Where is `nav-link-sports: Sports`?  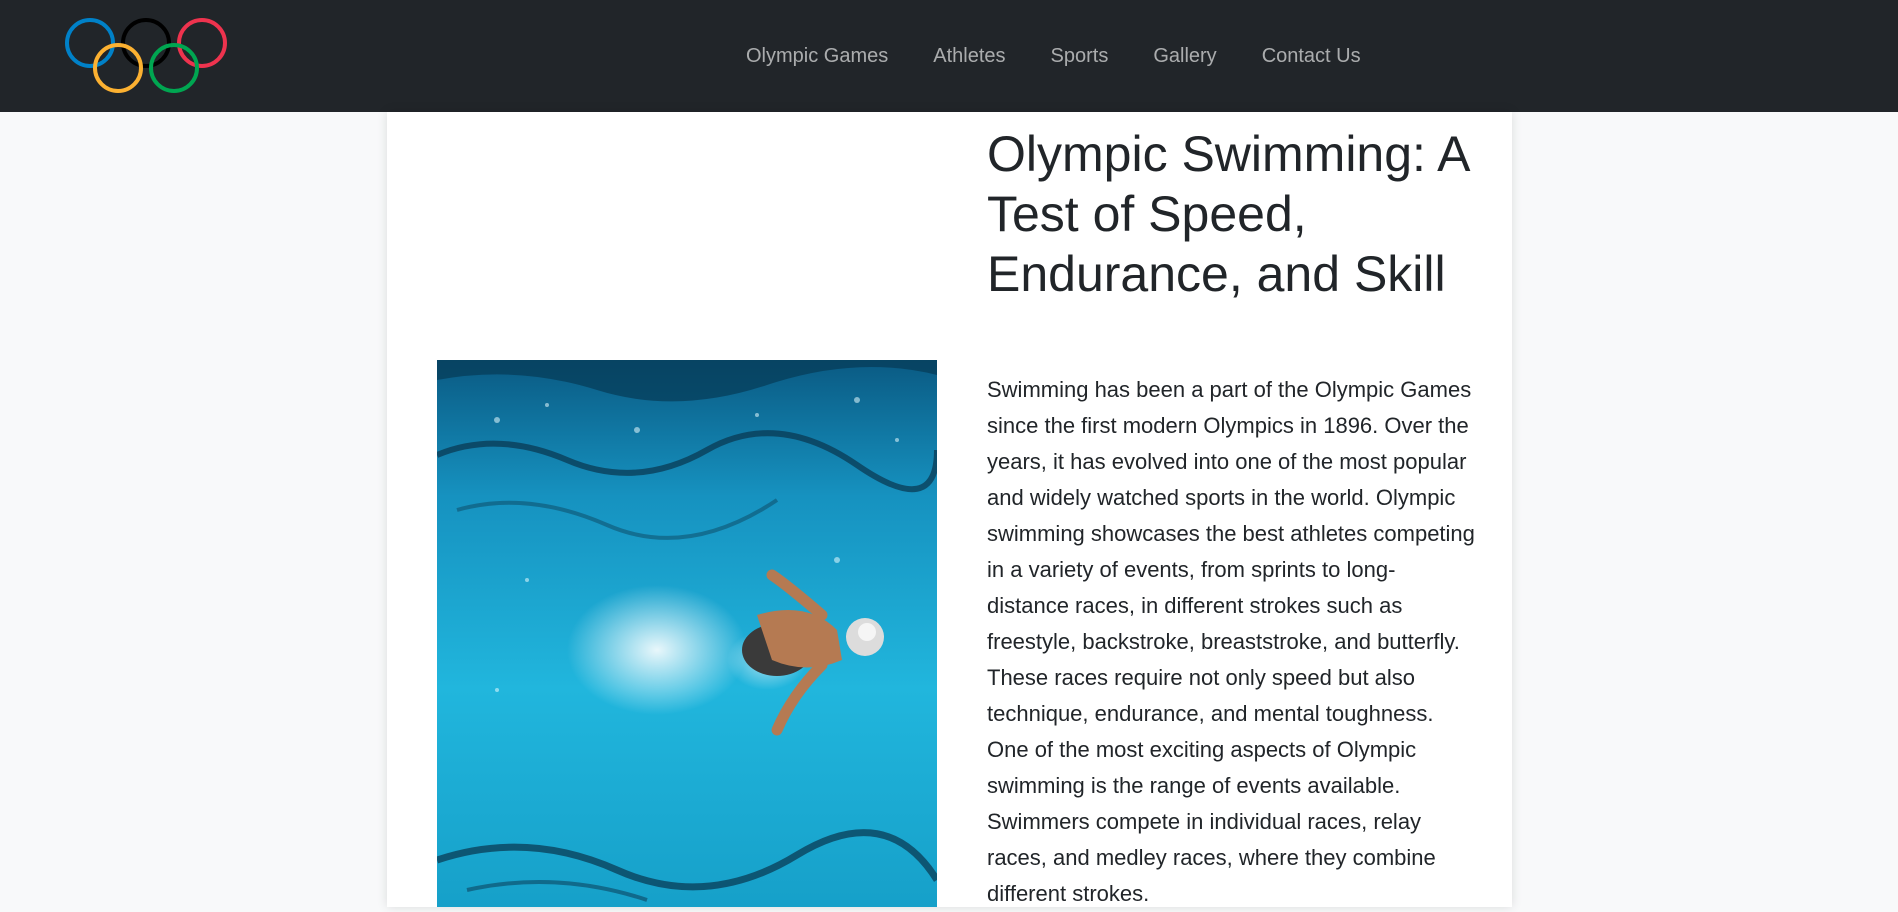
nav-link-sports: Sports is located at coordinates (1080, 56).